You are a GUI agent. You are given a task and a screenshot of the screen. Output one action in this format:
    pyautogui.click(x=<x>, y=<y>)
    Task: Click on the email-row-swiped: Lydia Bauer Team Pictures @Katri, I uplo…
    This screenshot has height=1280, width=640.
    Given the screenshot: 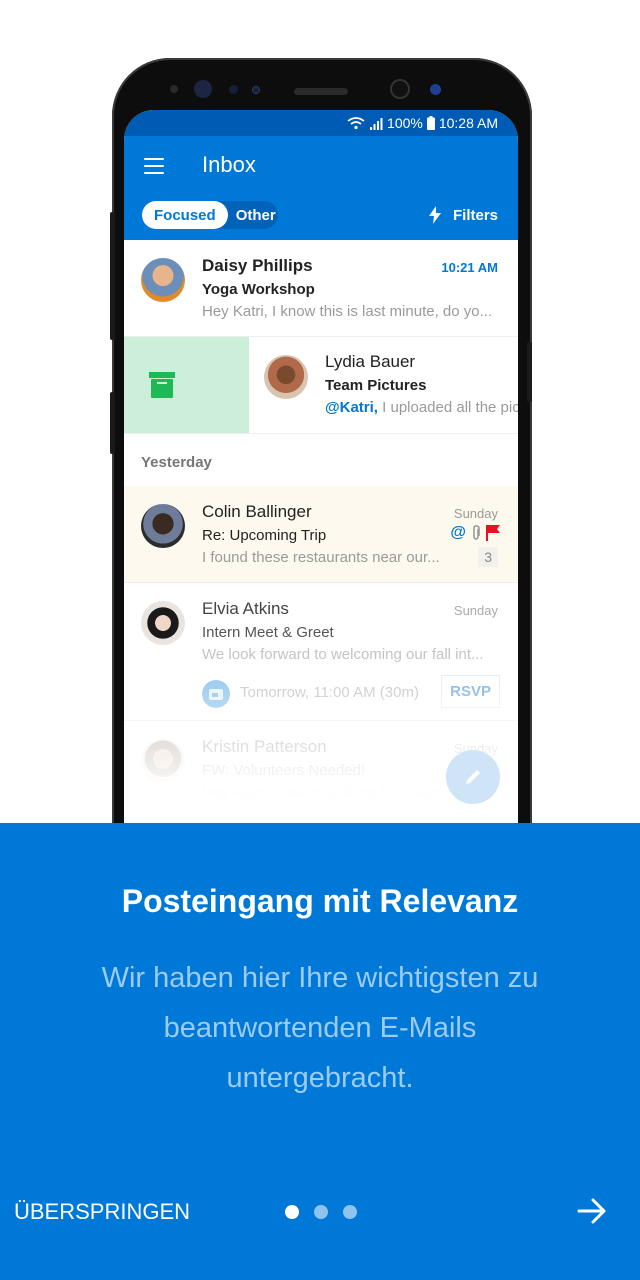 What is the action you would take?
    pyautogui.click(x=321, y=385)
    